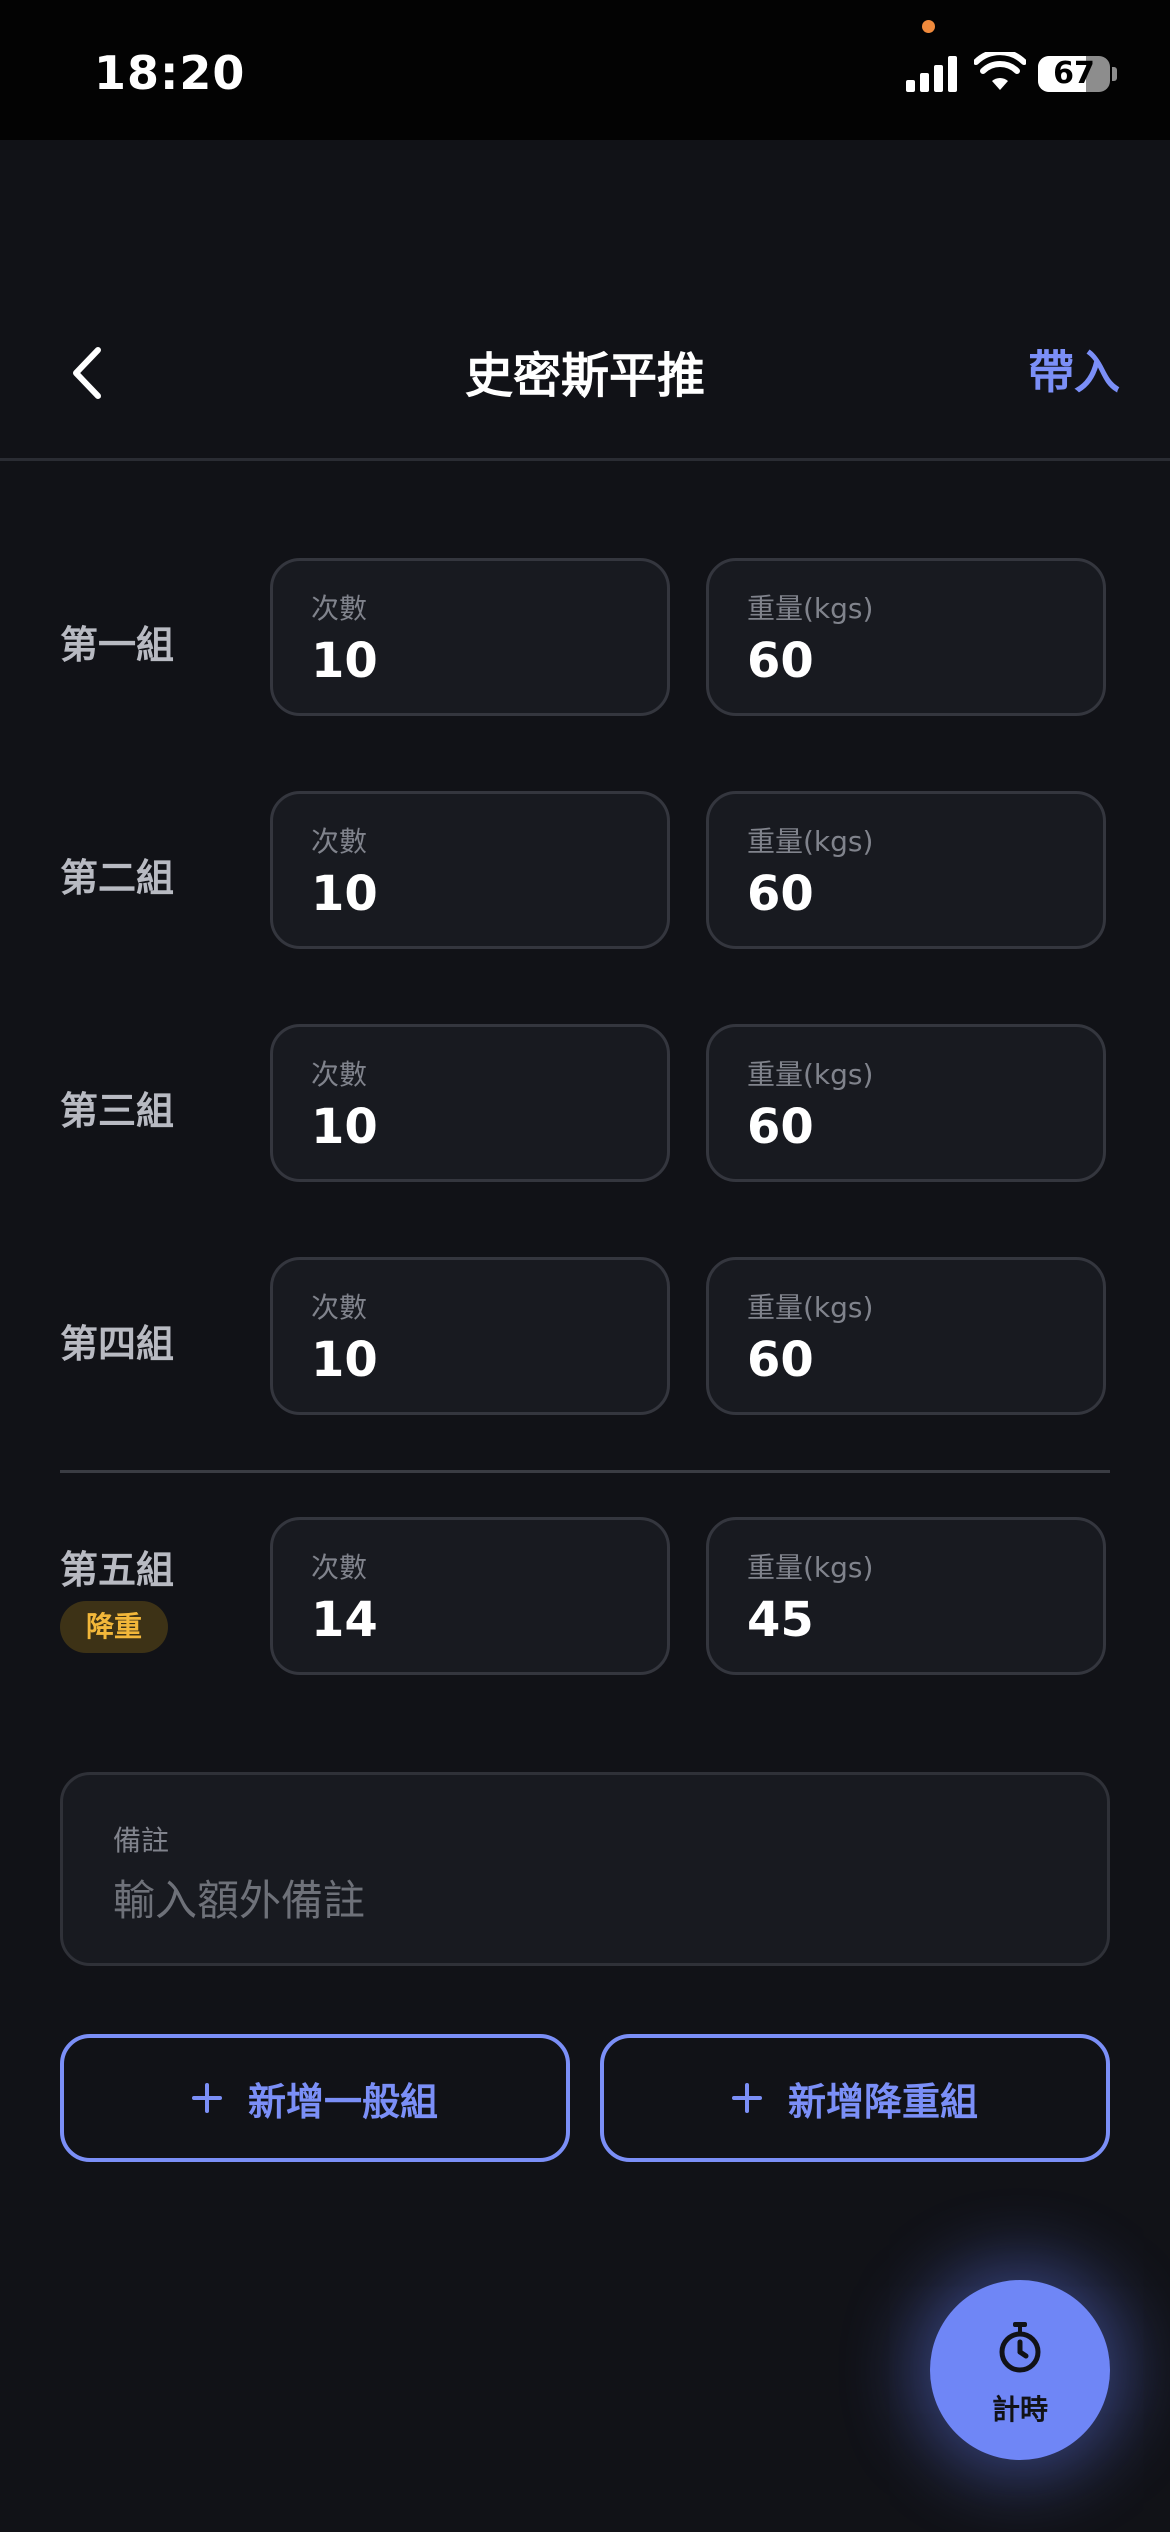  I want to click on back-button, so click(88, 373).